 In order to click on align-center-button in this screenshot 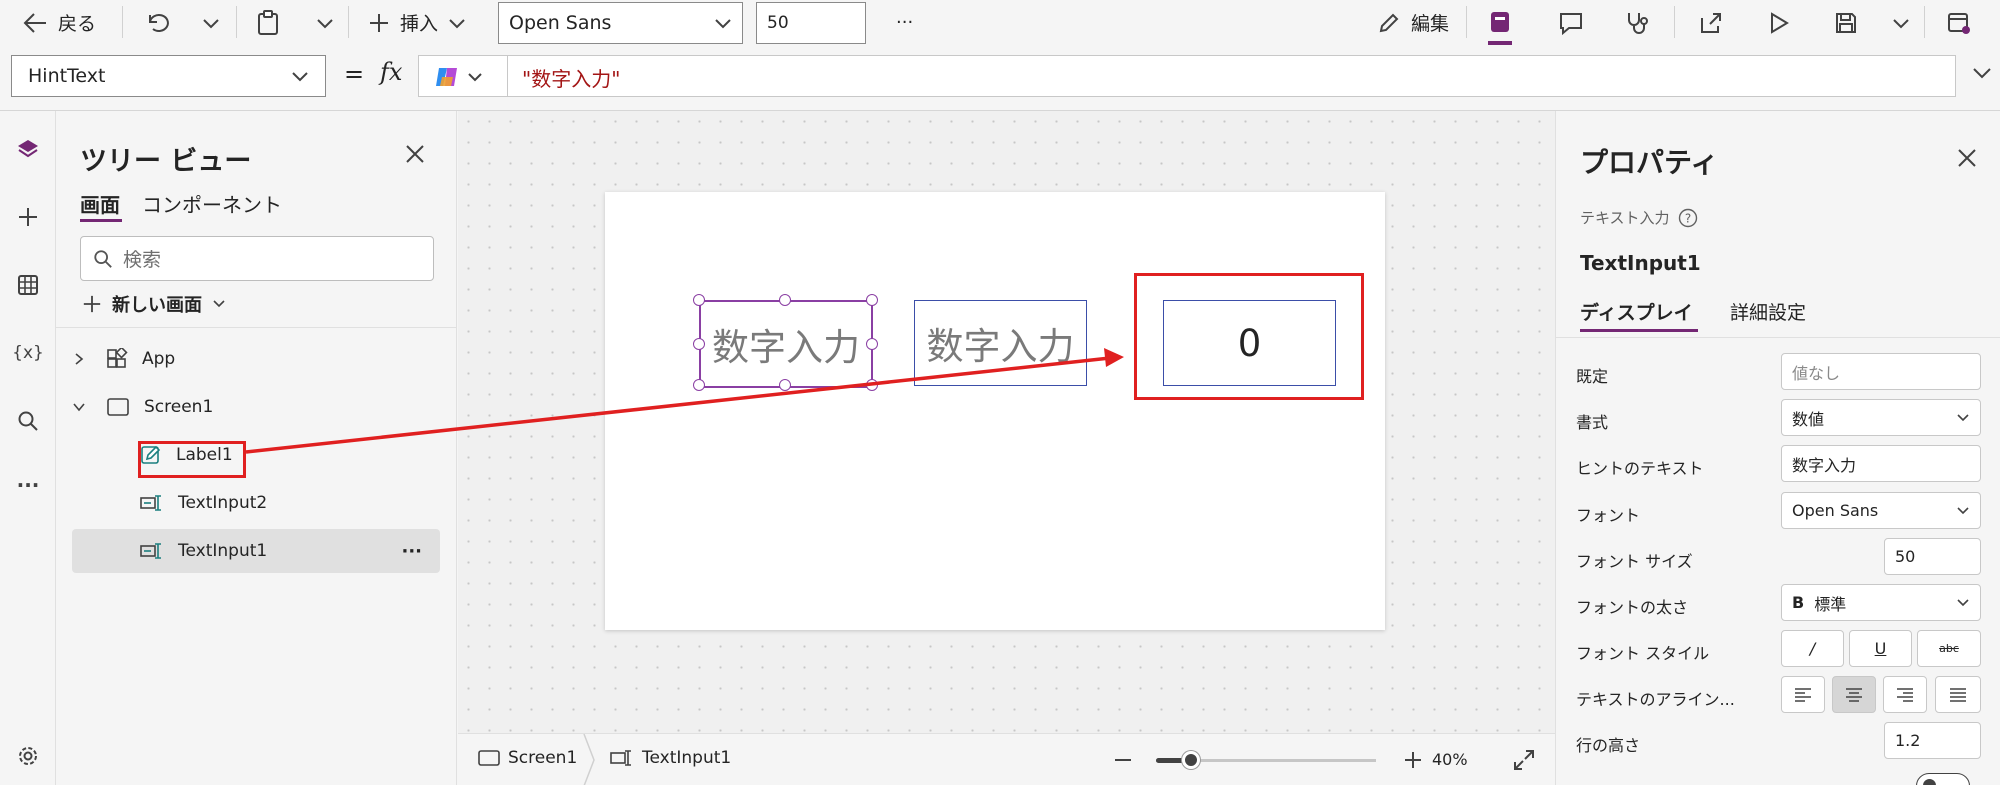, I will do `click(1854, 694)`.